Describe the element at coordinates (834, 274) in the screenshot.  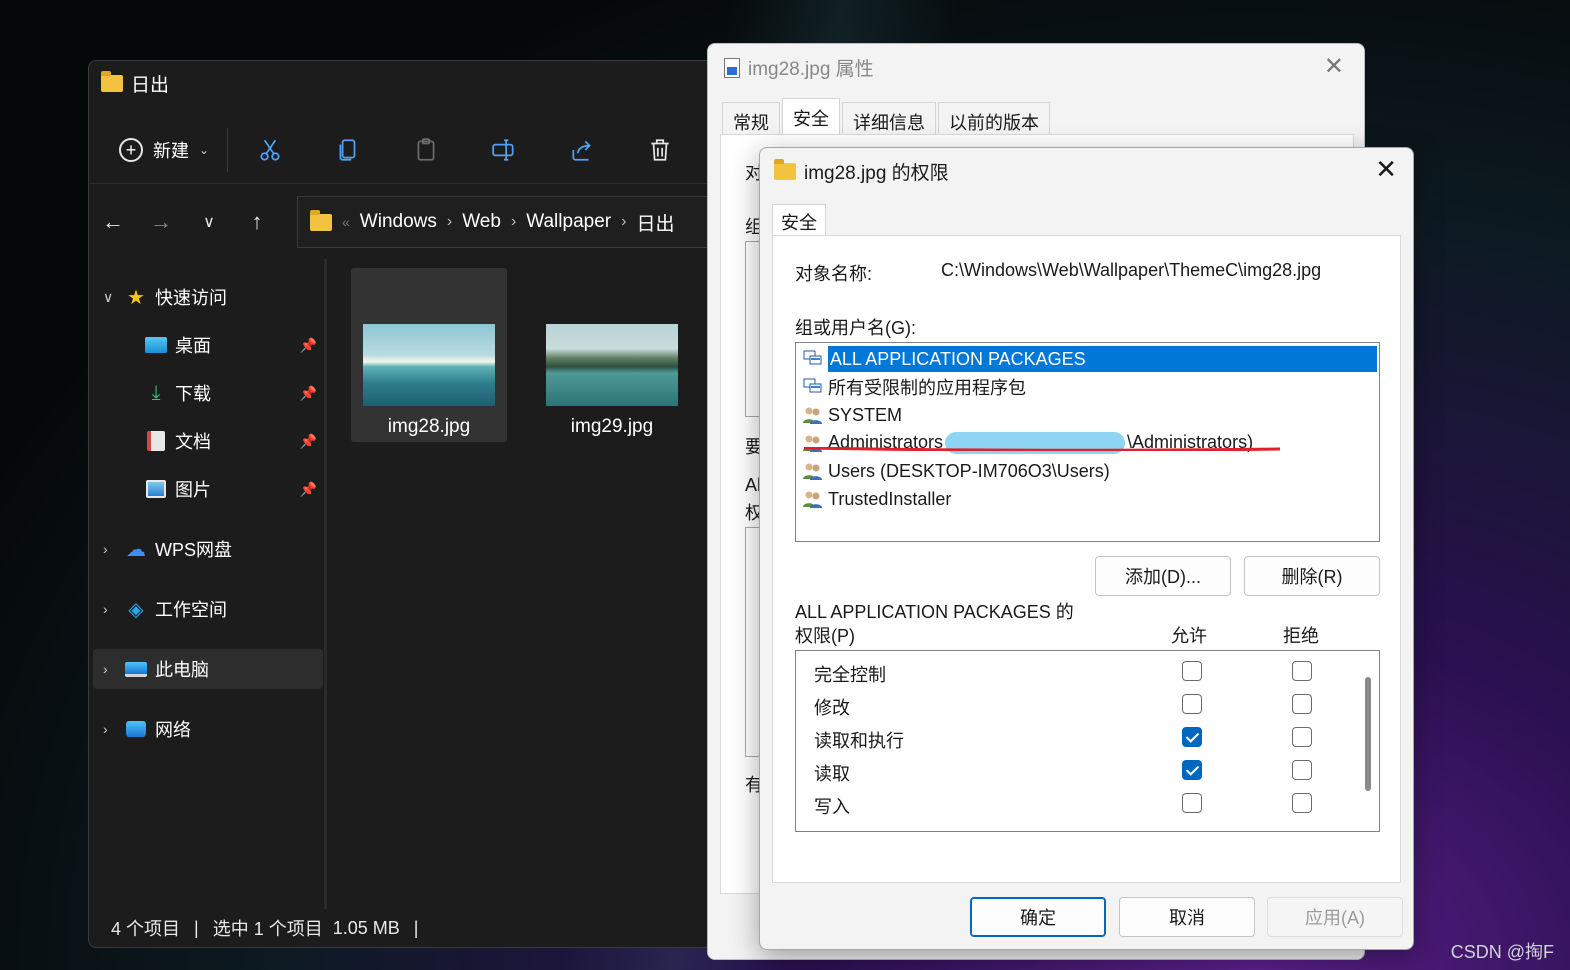
I see `object-name-label: 对象名称:` at that location.